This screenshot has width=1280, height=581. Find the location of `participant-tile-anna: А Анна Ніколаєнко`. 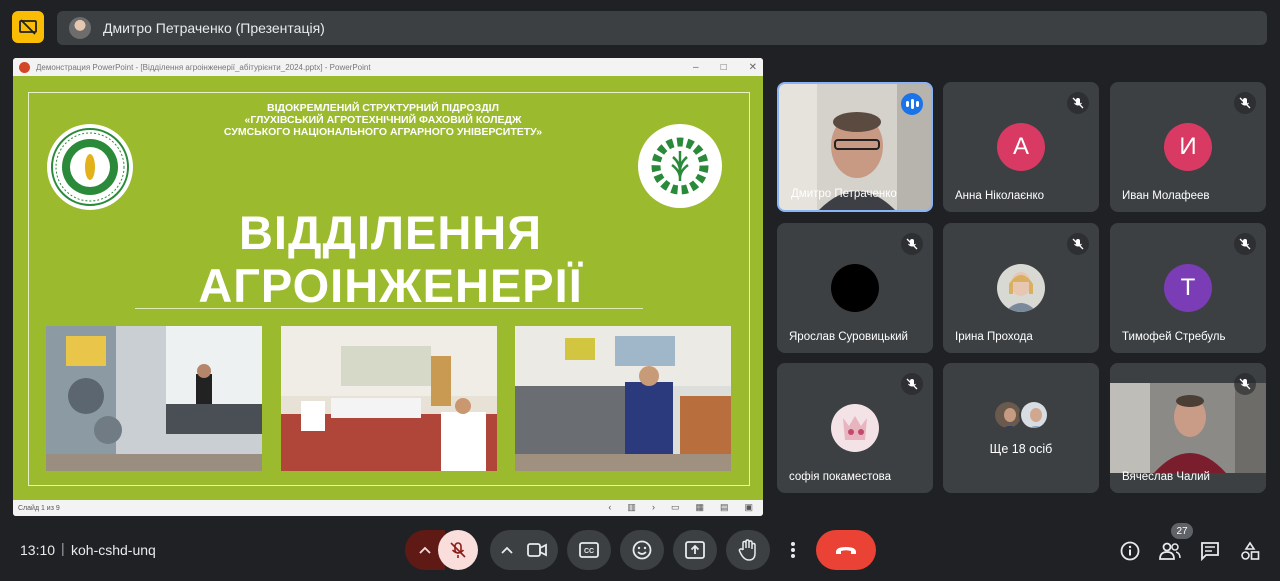

participant-tile-anna: А Анна Ніколаєнко is located at coordinates (1021, 147).